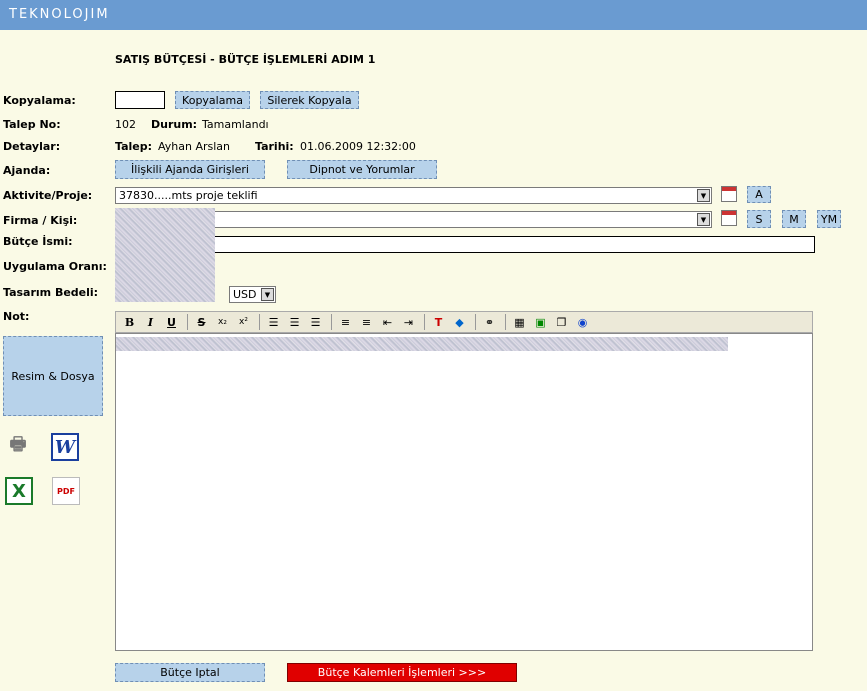  Describe the element at coordinates (245, 294) in the screenshot. I see `currency-value: USD` at that location.